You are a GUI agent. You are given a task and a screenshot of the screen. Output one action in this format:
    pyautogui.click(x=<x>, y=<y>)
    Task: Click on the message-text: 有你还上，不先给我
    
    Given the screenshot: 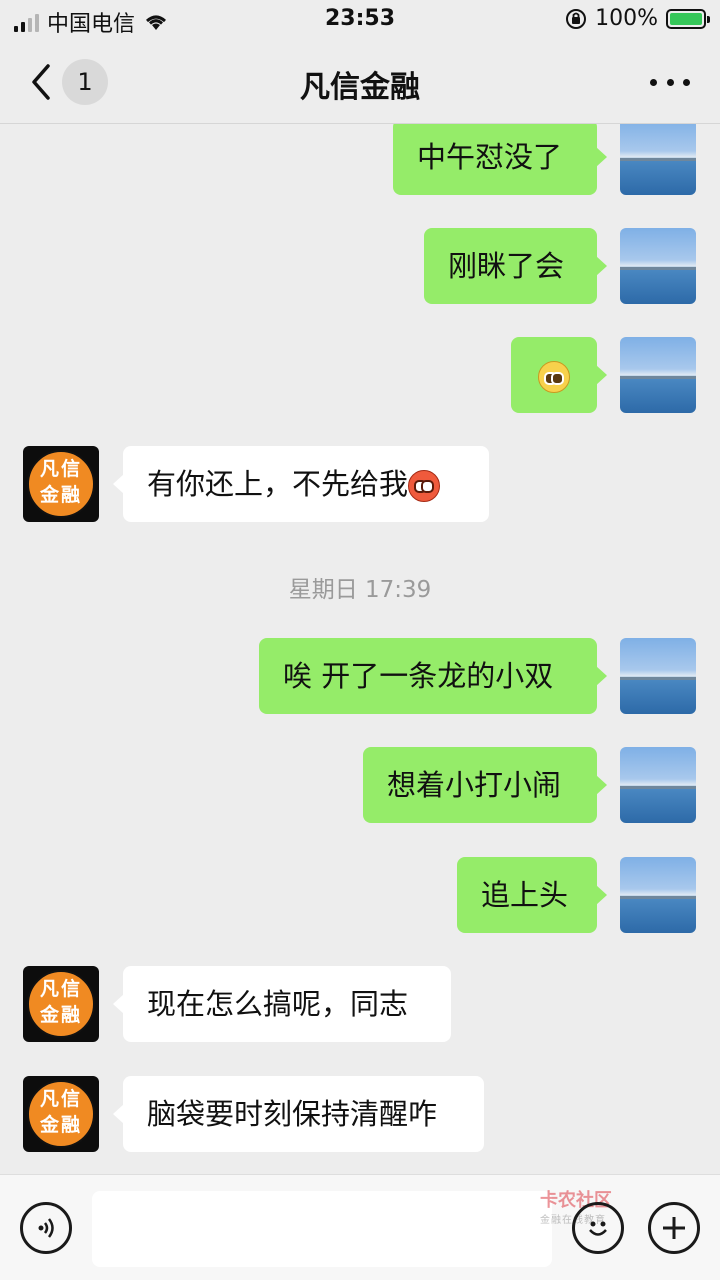 What is the action you would take?
    pyautogui.click(x=278, y=484)
    